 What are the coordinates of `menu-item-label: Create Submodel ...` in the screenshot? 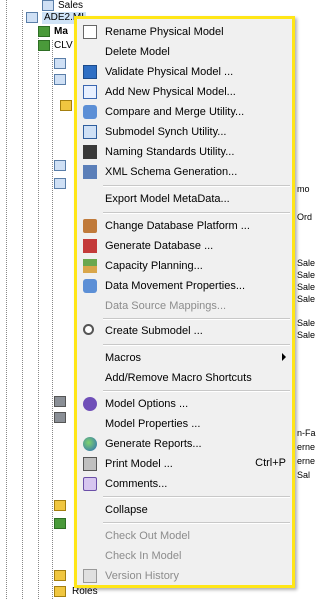 It's located at (154, 331).